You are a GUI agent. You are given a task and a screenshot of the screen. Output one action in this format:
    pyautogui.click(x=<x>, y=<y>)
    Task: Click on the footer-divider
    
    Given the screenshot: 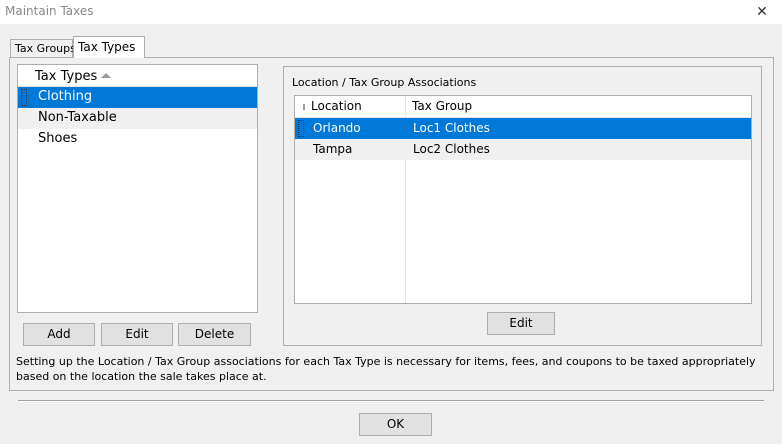 What is the action you would take?
    pyautogui.click(x=391, y=401)
    